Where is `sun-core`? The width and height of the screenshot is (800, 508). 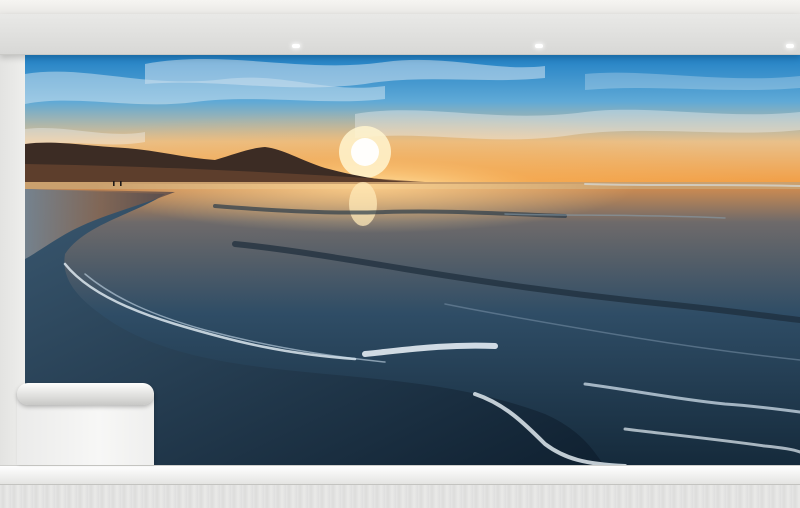
sun-core is located at coordinates (365, 152).